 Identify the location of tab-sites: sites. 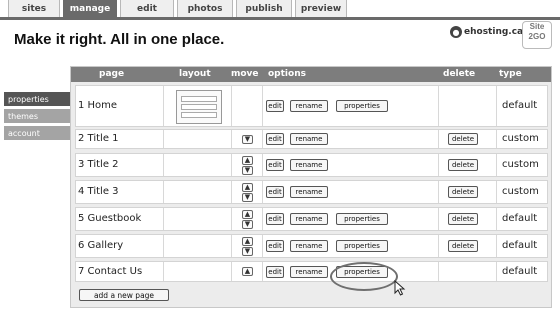
(34, 9).